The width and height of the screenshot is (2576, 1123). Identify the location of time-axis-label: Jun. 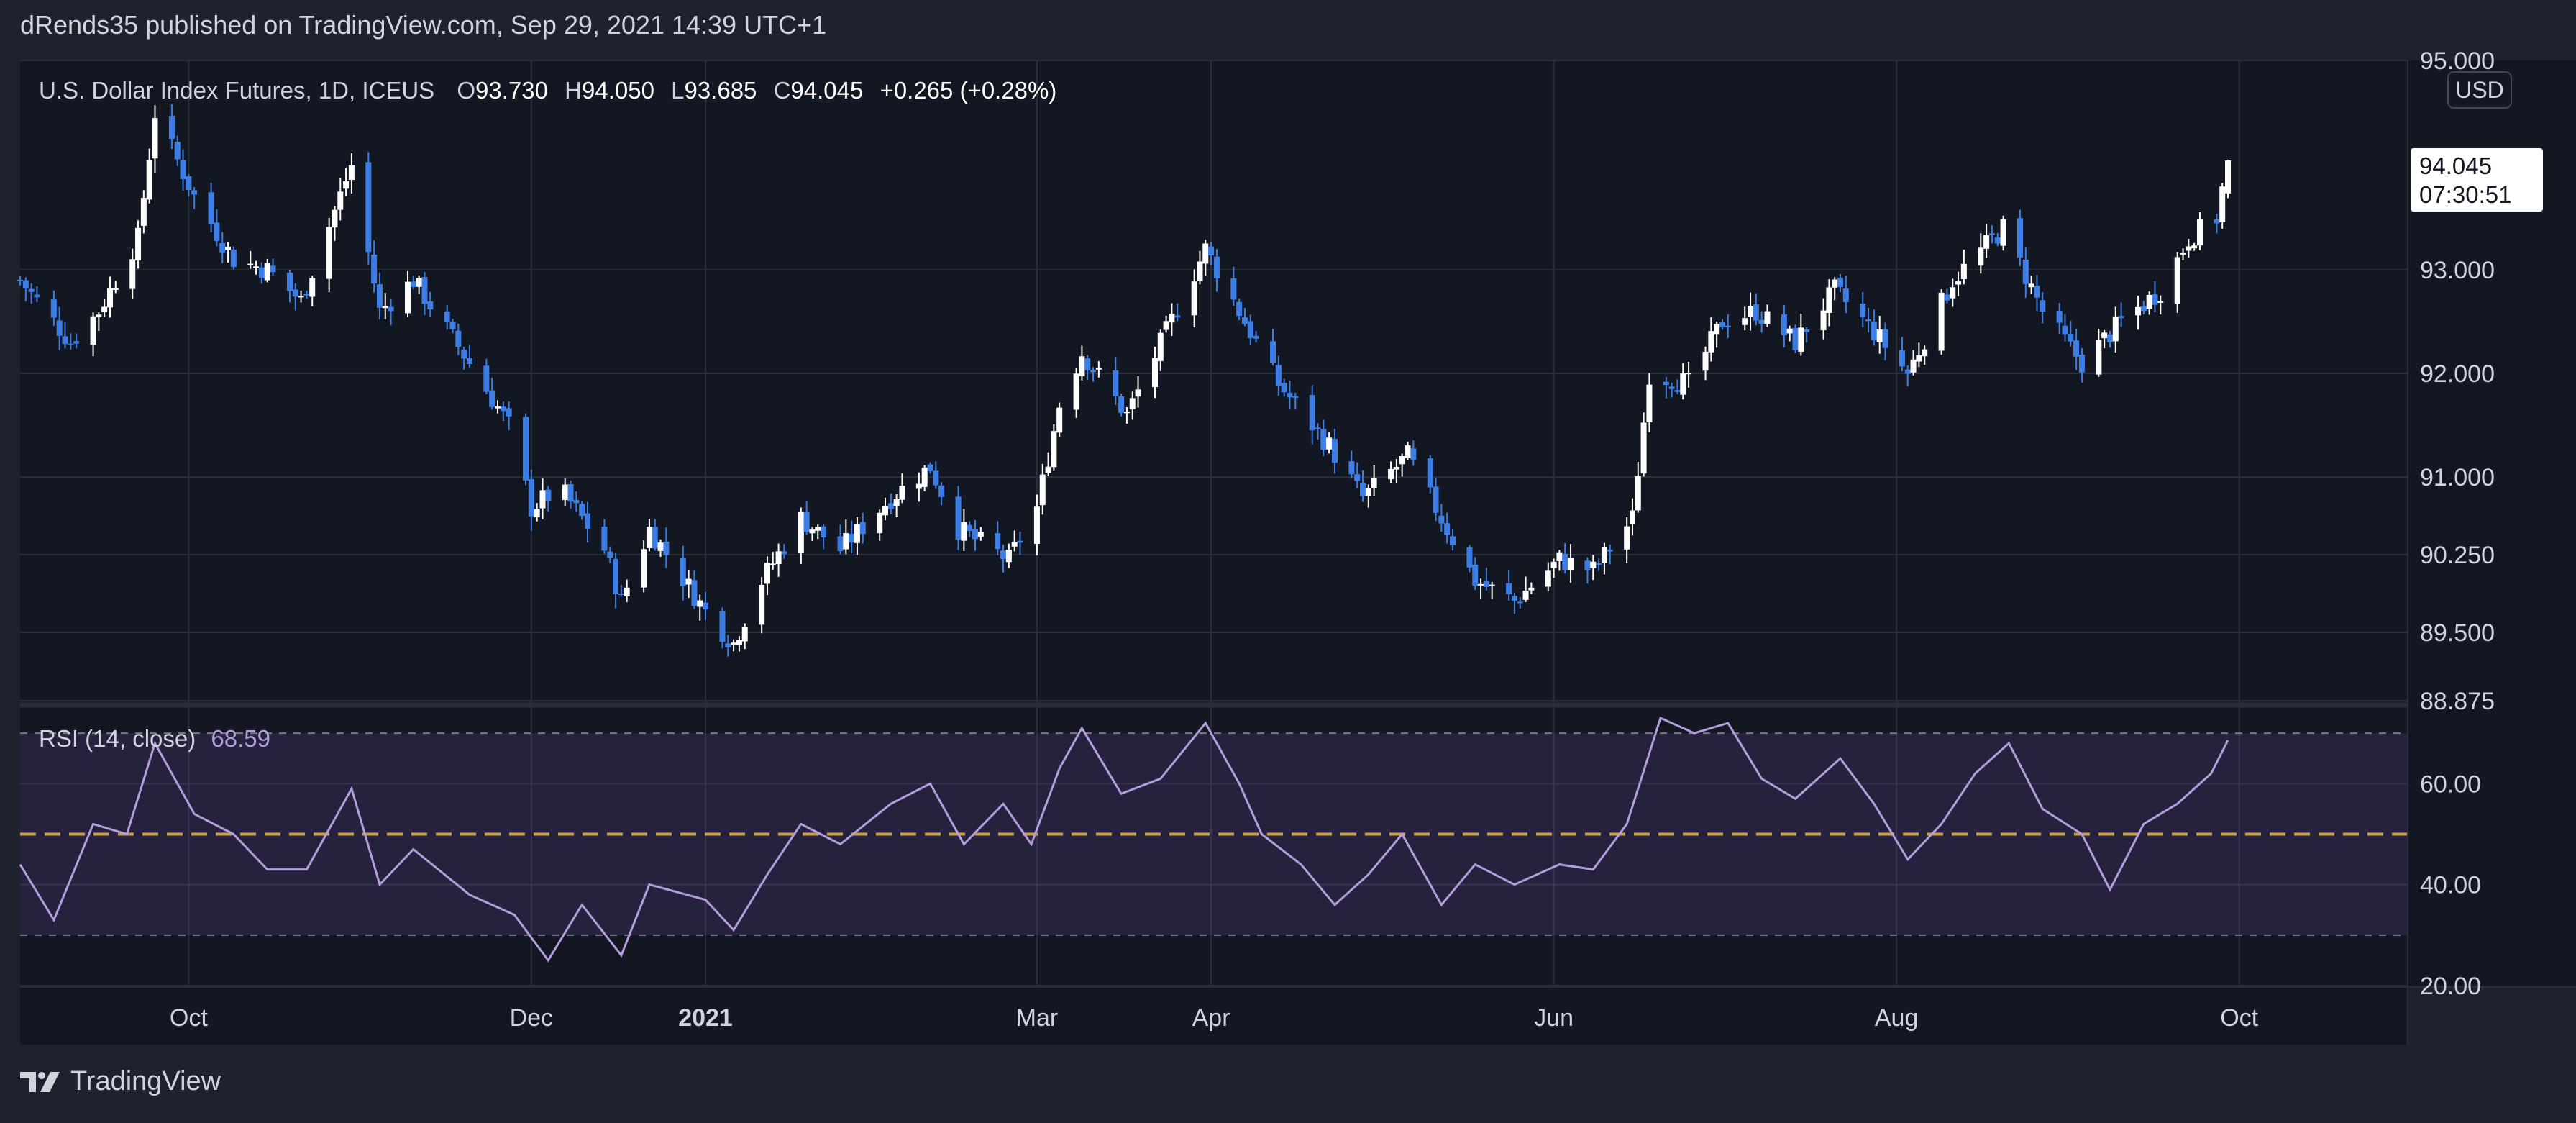
(1554, 1018).